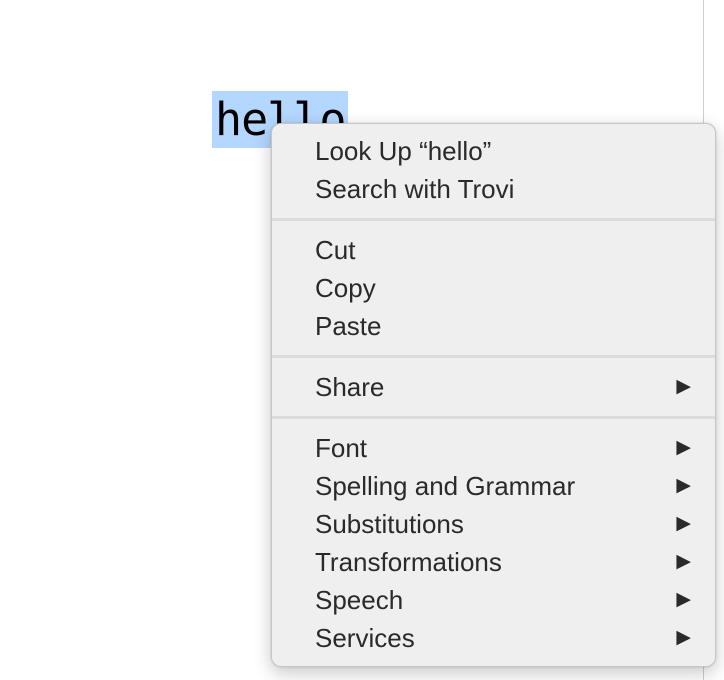 The image size is (724, 680). I want to click on menu-item-label: Services, so click(365, 638).